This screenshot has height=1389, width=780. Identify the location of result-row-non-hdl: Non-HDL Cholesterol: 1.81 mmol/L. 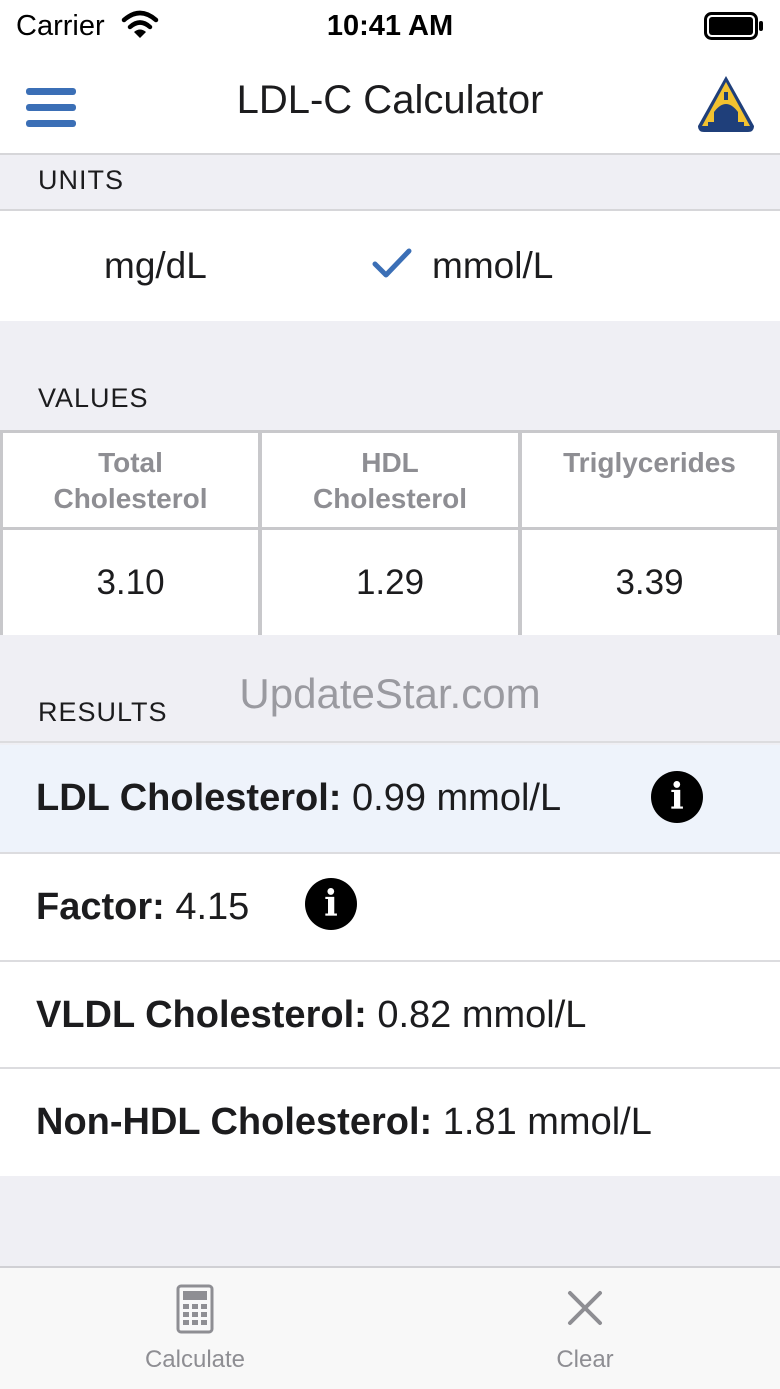
(390, 1122).